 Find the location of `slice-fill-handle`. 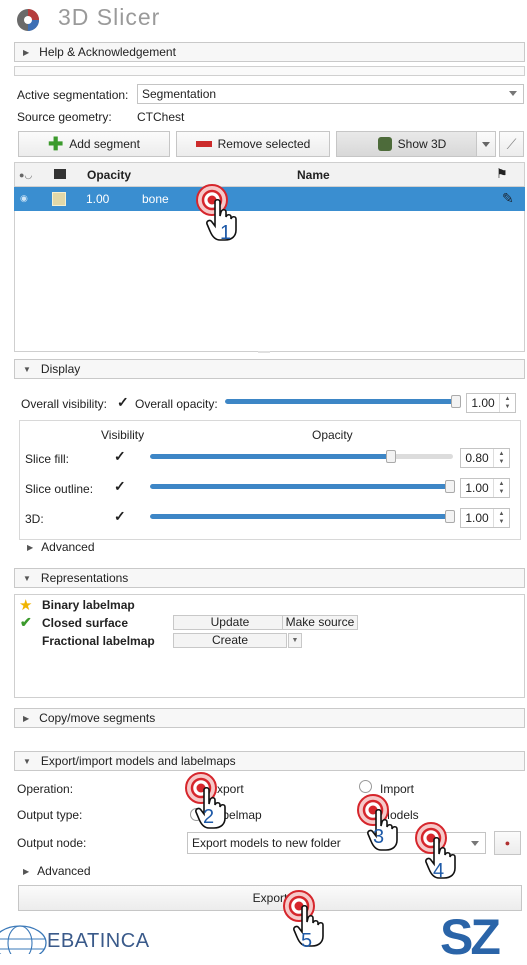

slice-fill-handle is located at coordinates (391, 456).